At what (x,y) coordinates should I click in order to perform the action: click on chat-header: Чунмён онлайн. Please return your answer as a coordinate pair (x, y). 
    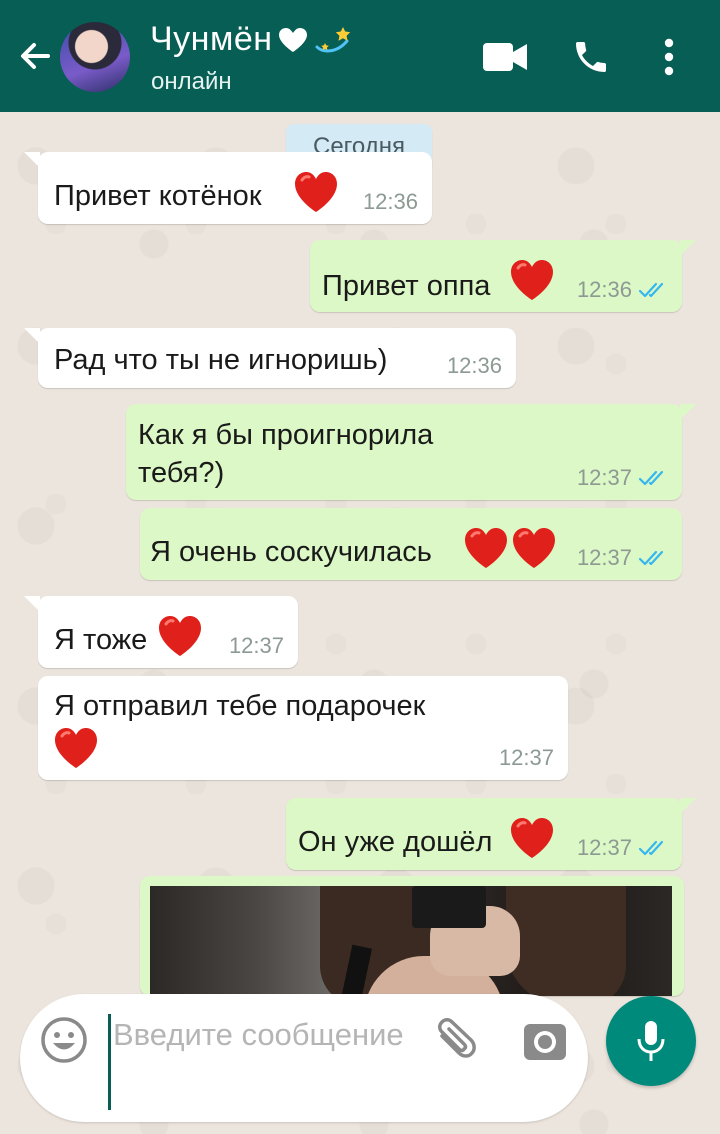
    Looking at the image, I should click on (360, 56).